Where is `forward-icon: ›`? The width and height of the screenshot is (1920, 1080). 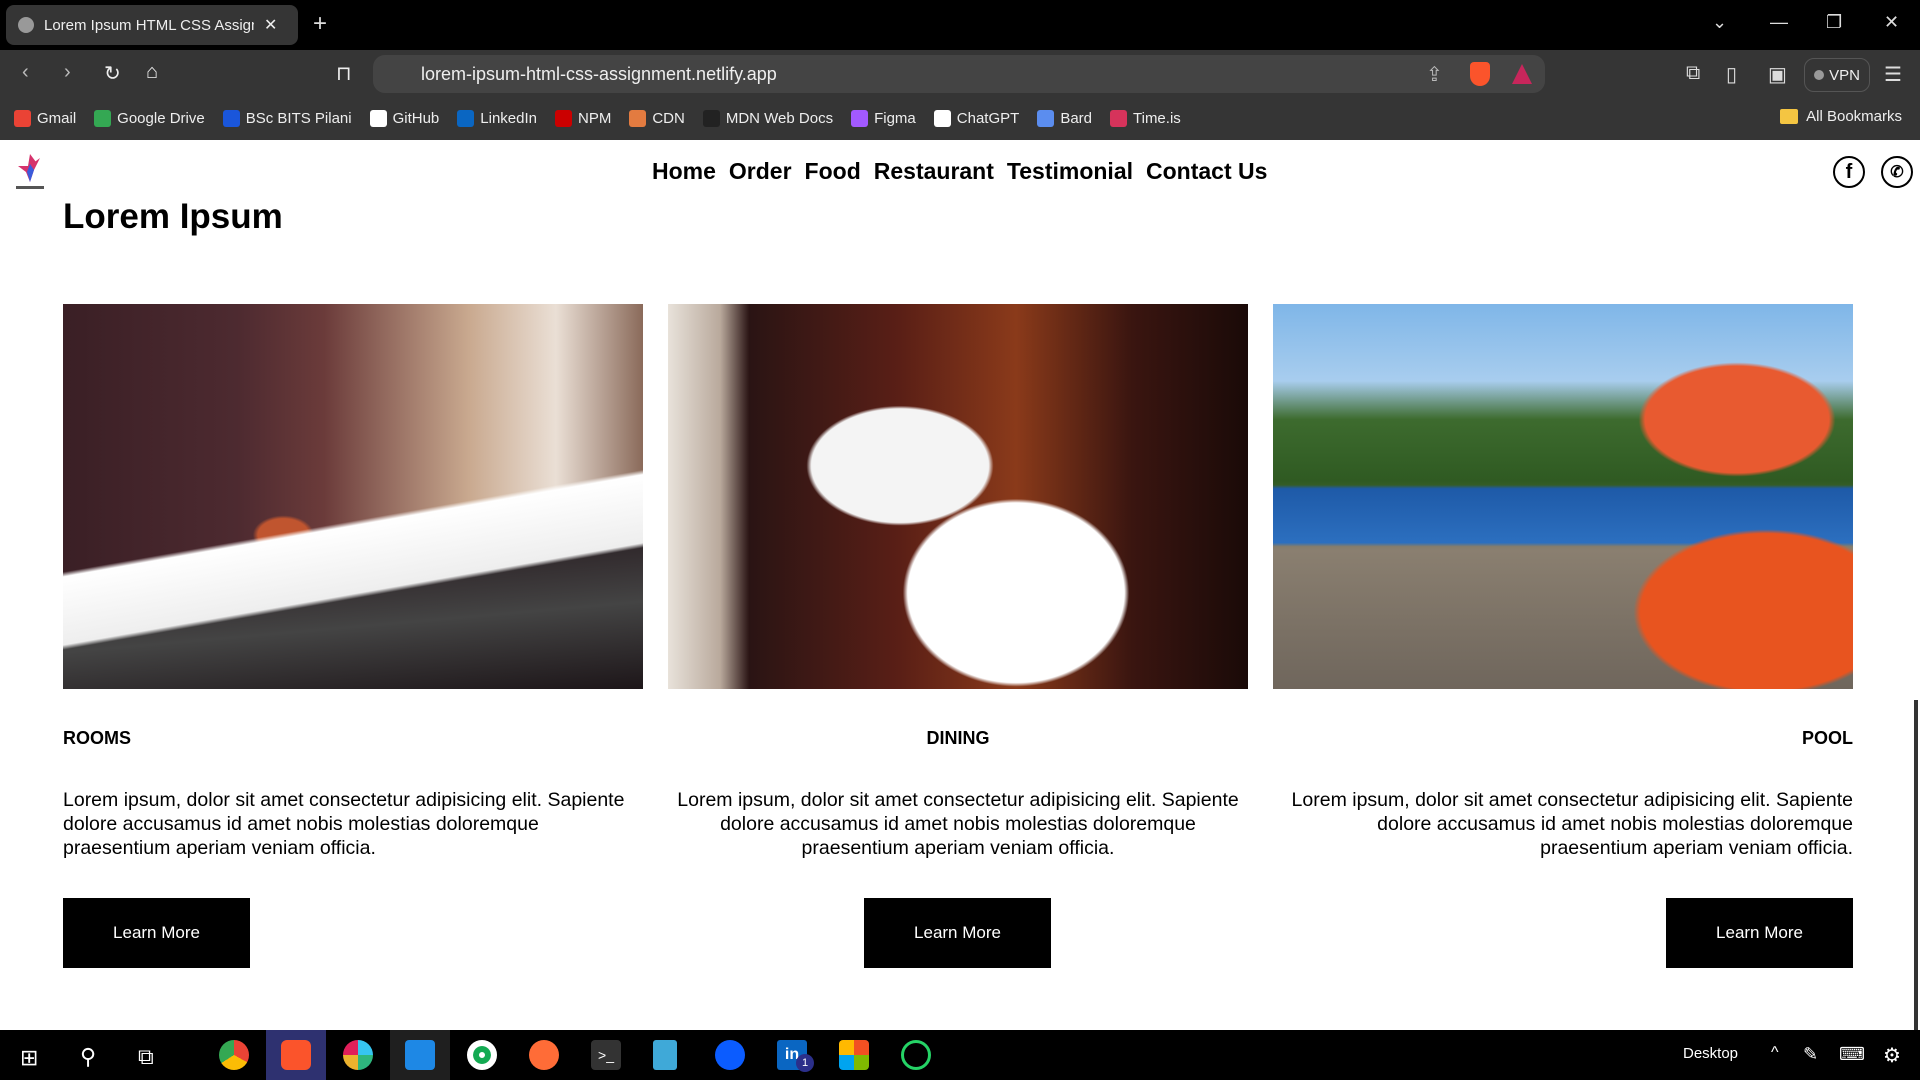
forward-icon: › is located at coordinates (67, 72).